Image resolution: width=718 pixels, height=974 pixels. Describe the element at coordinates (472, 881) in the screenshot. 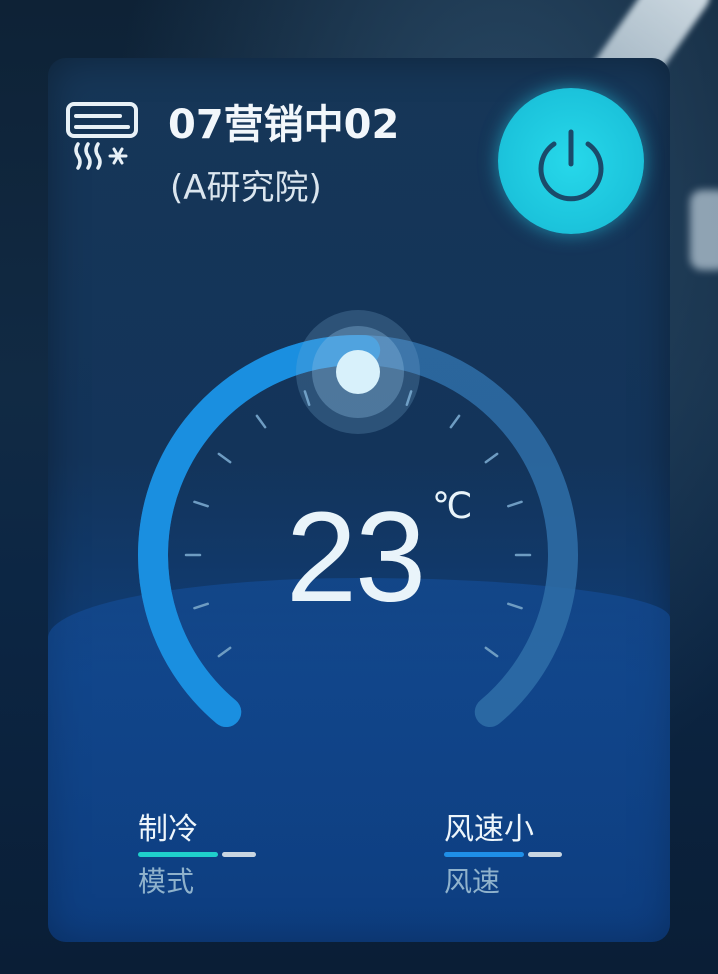

I see `fan-speed-label: 风速` at that location.